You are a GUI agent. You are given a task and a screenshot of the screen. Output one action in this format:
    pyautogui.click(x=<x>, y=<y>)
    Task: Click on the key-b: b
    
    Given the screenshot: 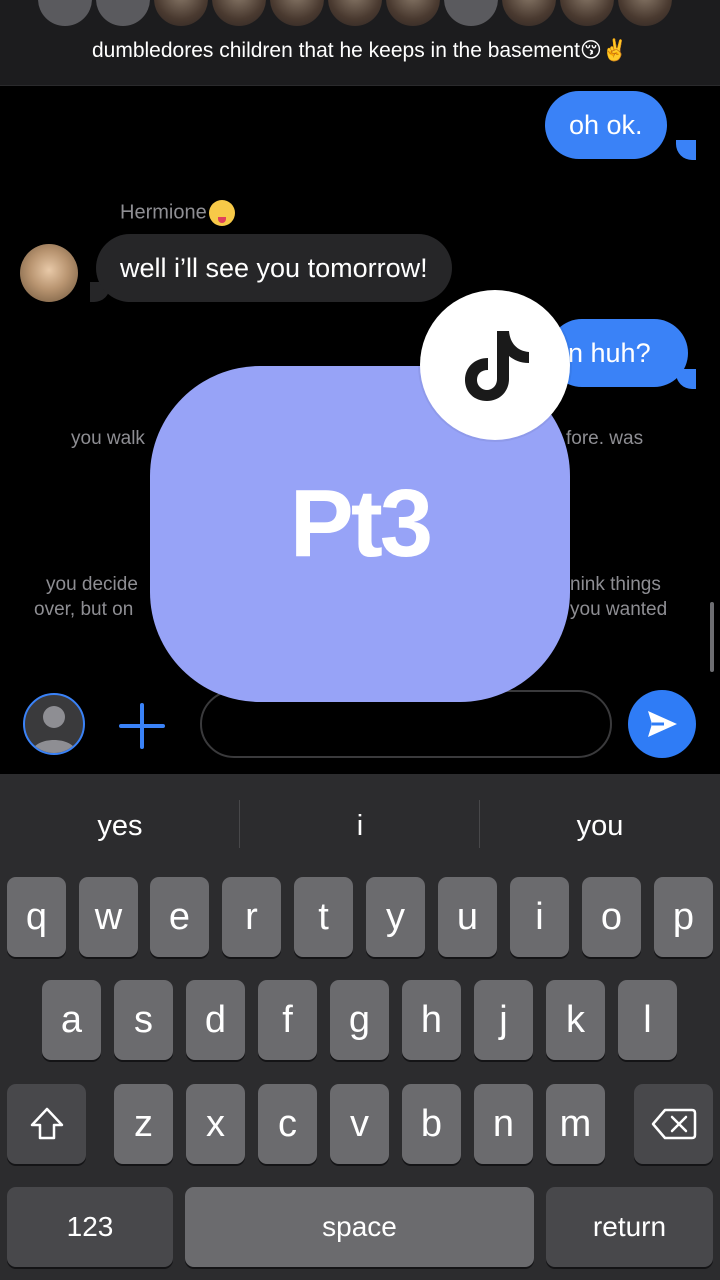 What is the action you would take?
    pyautogui.click(x=431, y=1124)
    